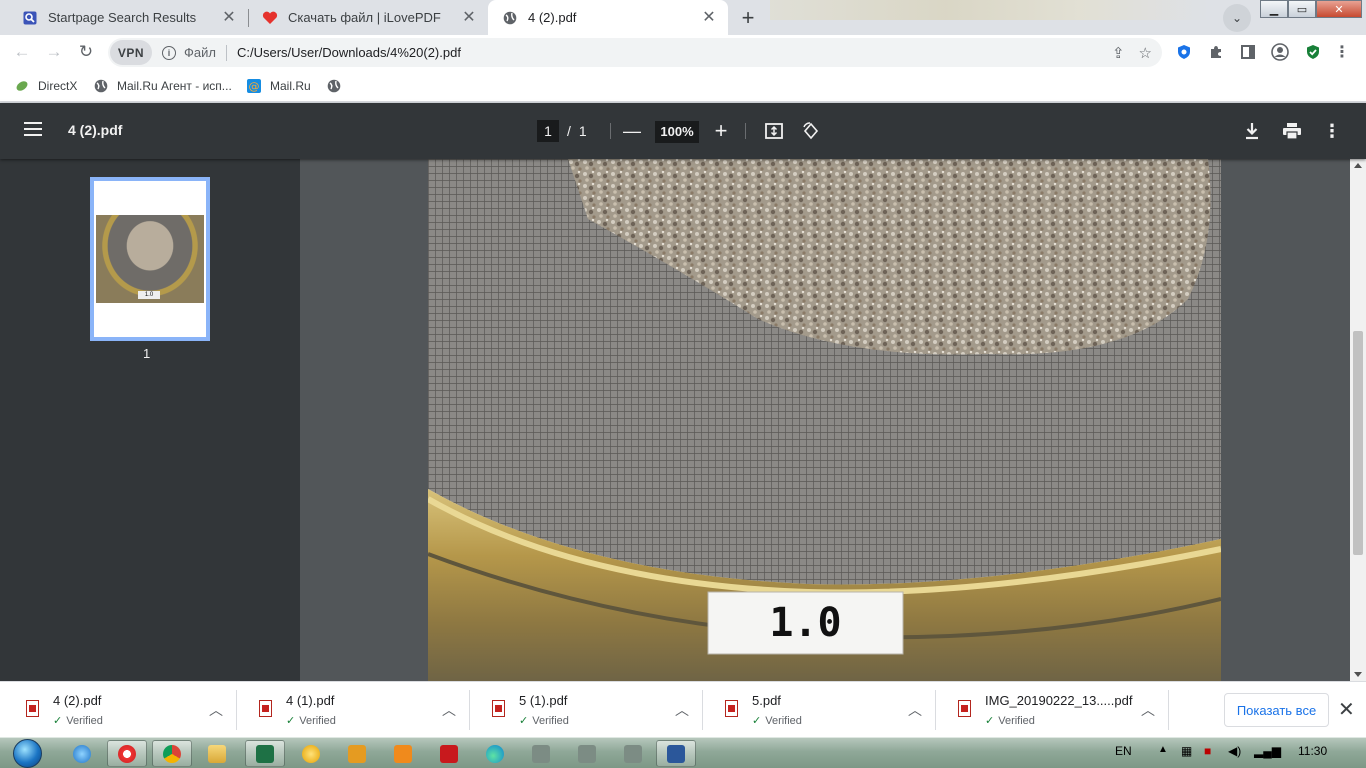  What do you see at coordinates (131, 52) in the screenshot?
I see `vpn-button: VPN` at bounding box center [131, 52].